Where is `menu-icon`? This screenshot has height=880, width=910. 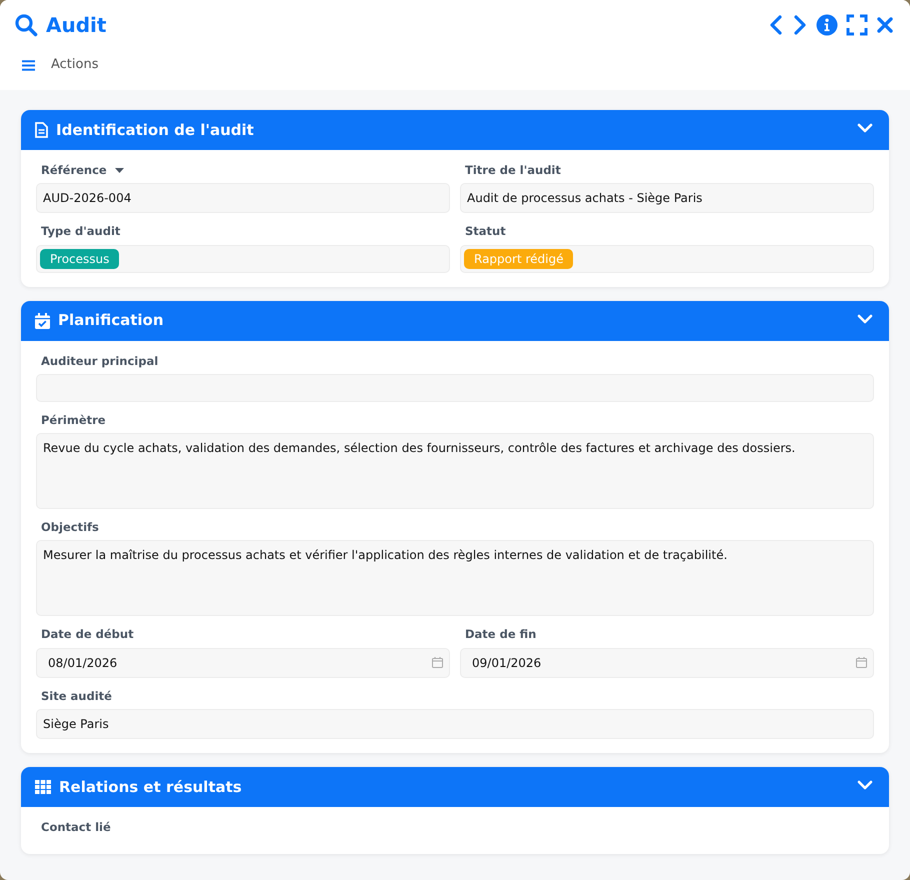 menu-icon is located at coordinates (28, 65).